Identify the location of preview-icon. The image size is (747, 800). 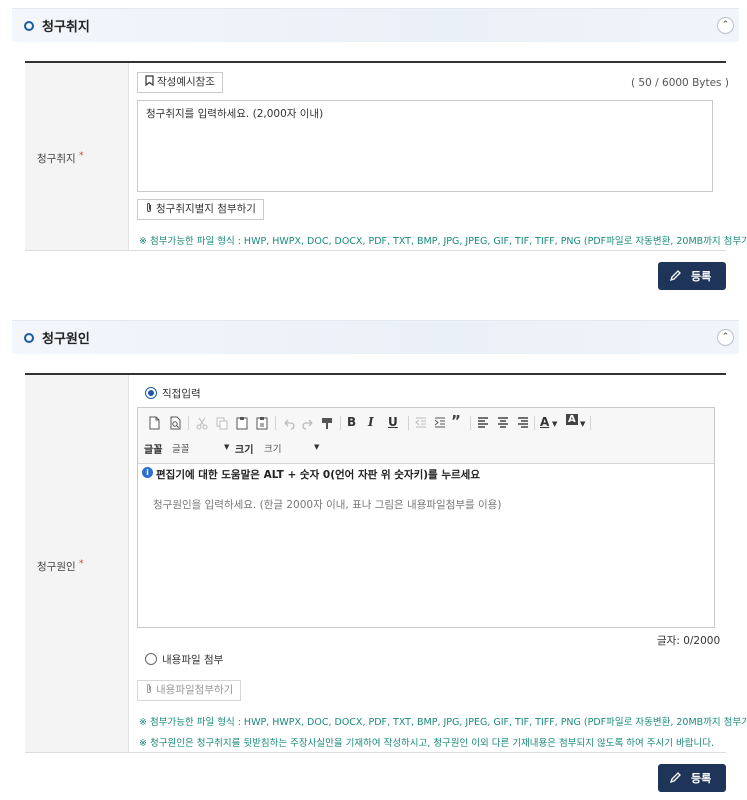
(175, 423).